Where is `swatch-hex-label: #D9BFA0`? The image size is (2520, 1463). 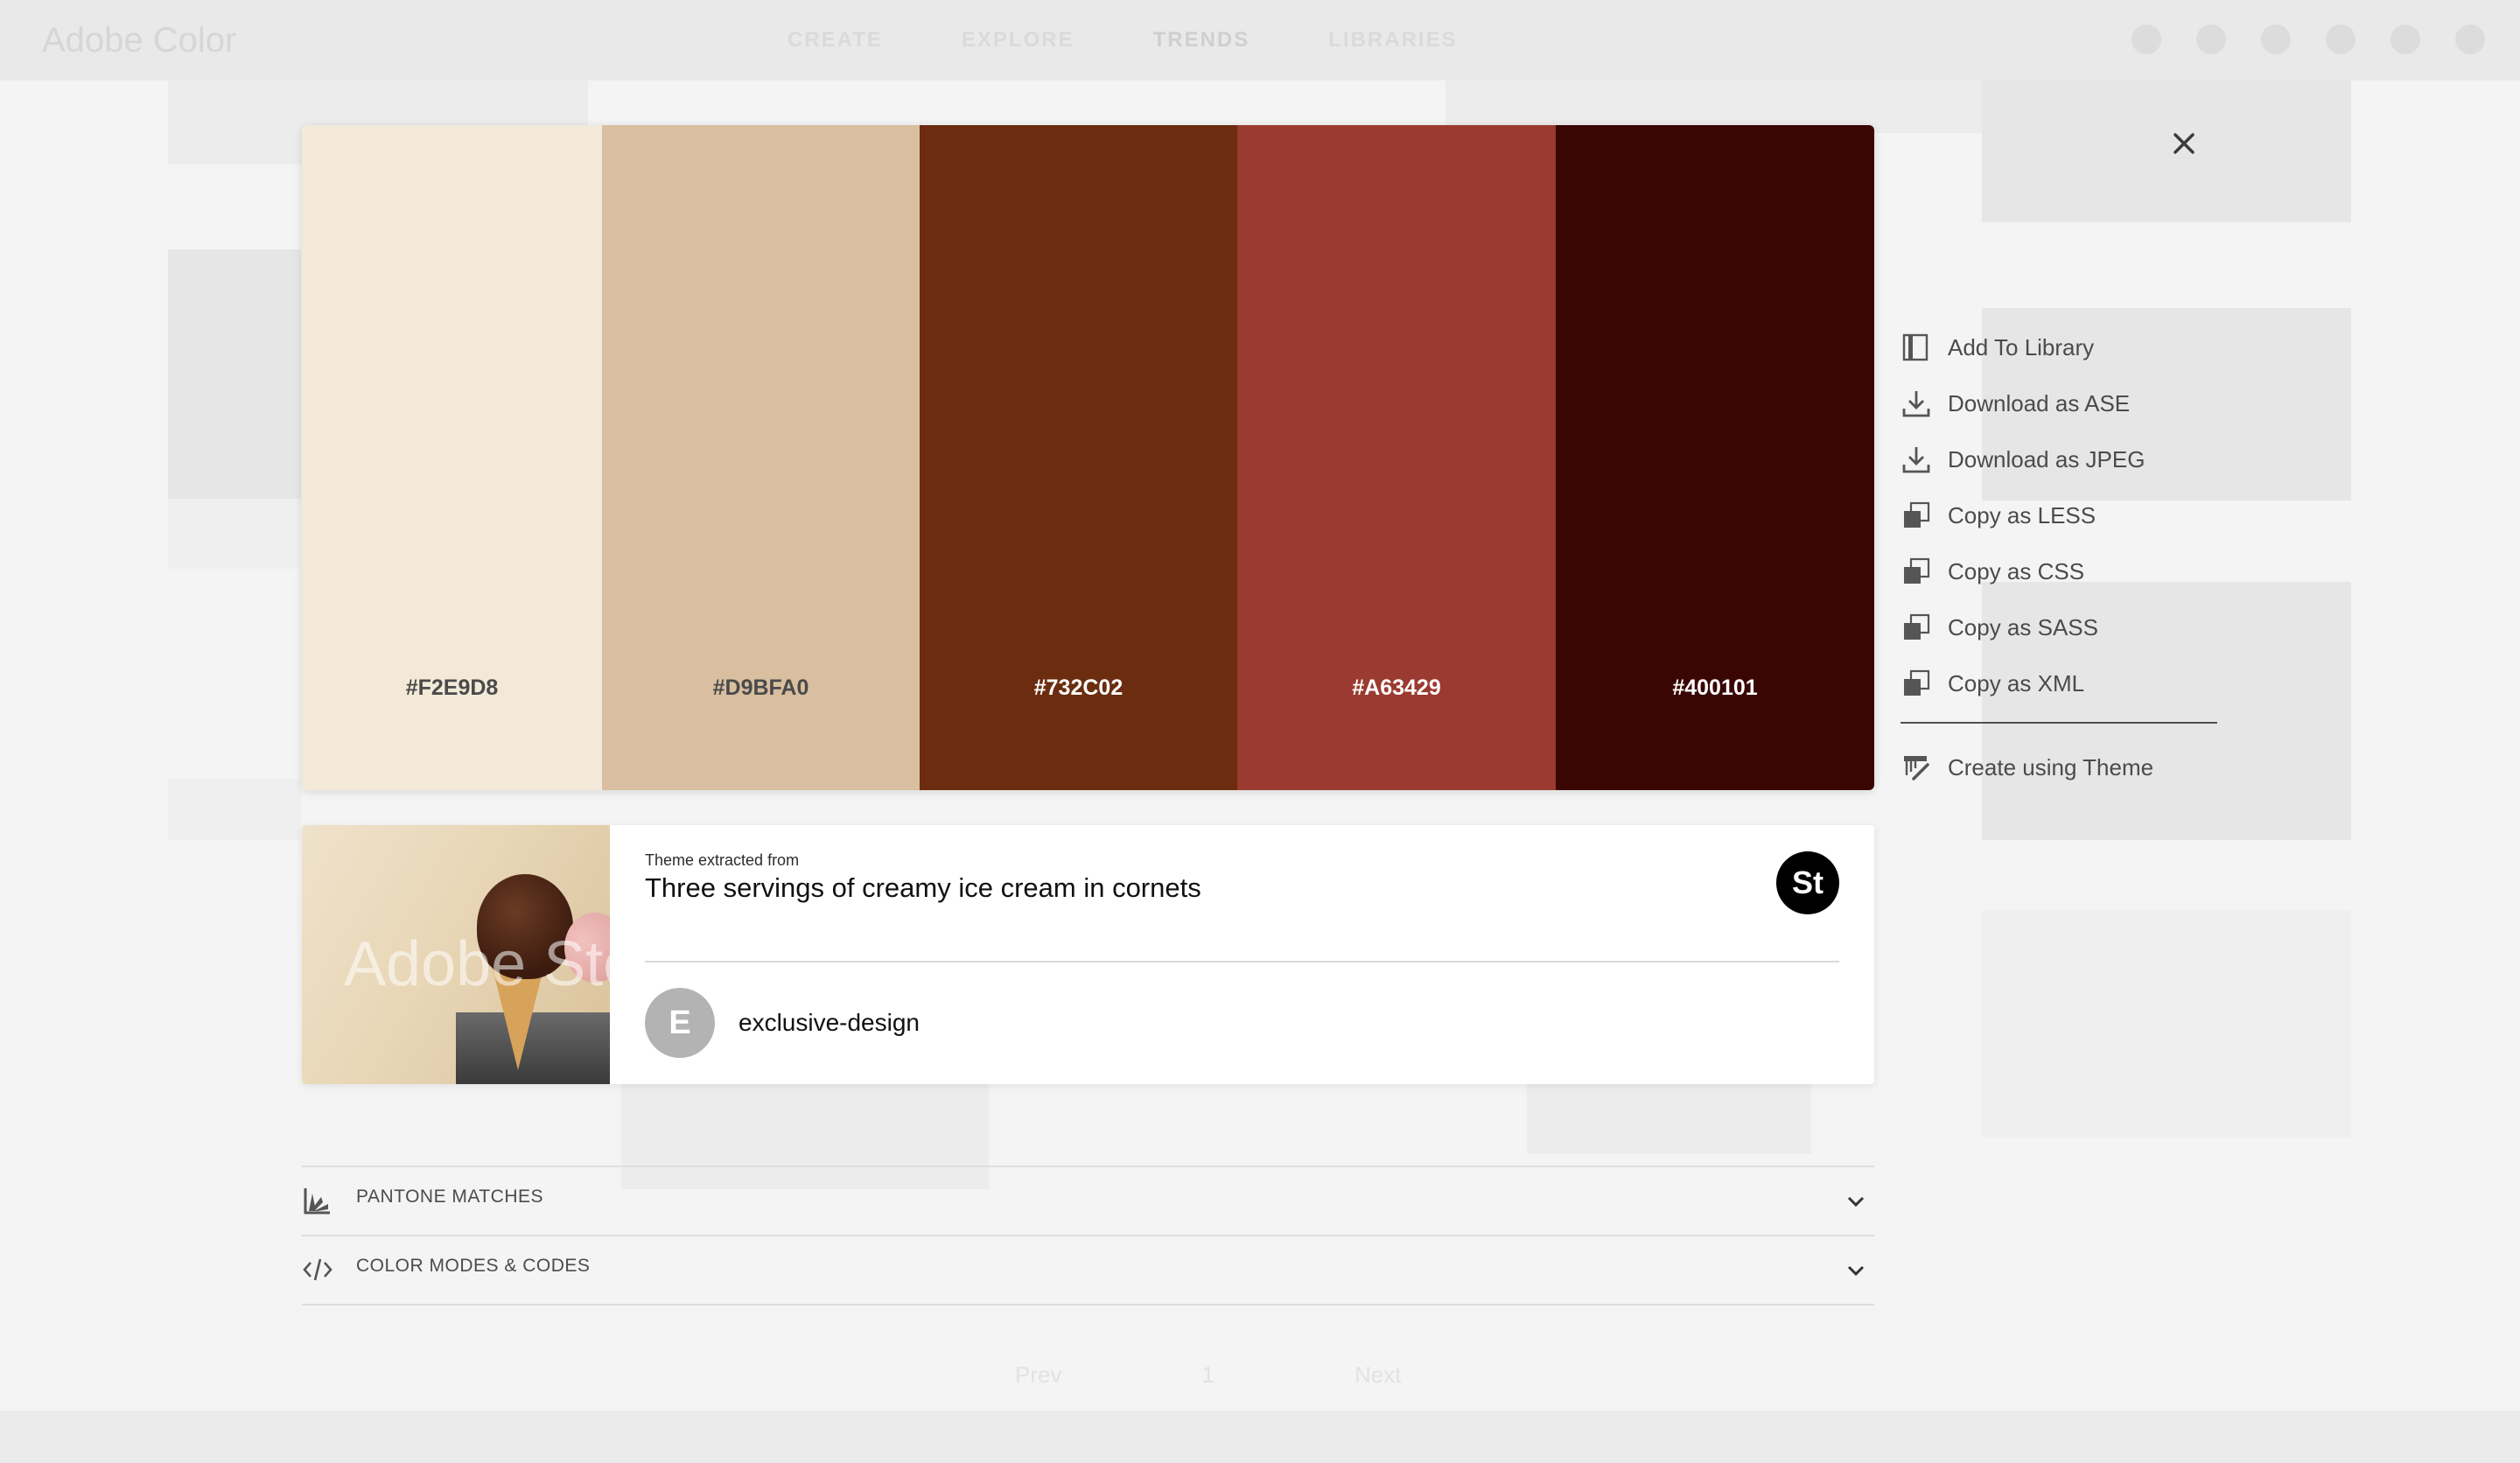
swatch-hex-label: #D9BFA0 is located at coordinates (760, 688).